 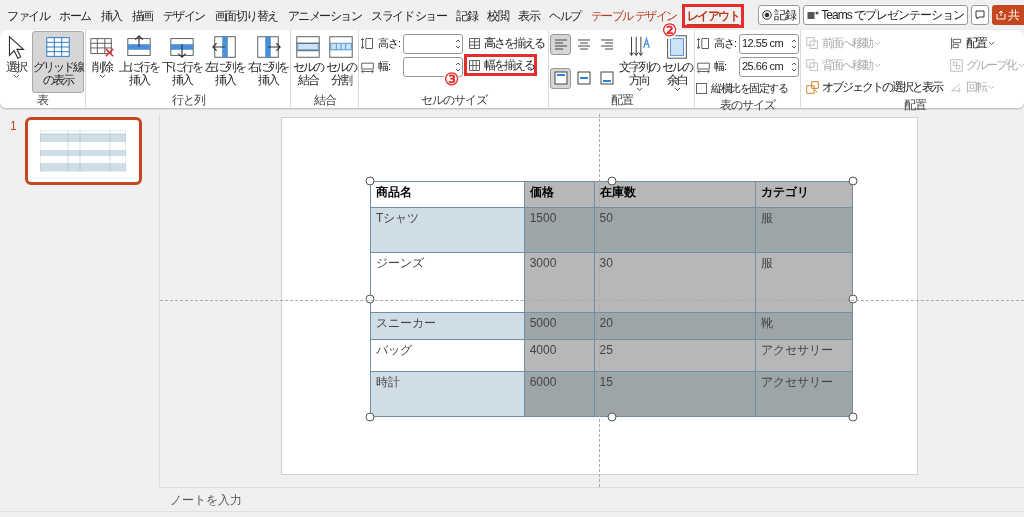 I want to click on insert-column-left-icon, so click(x=225, y=47).